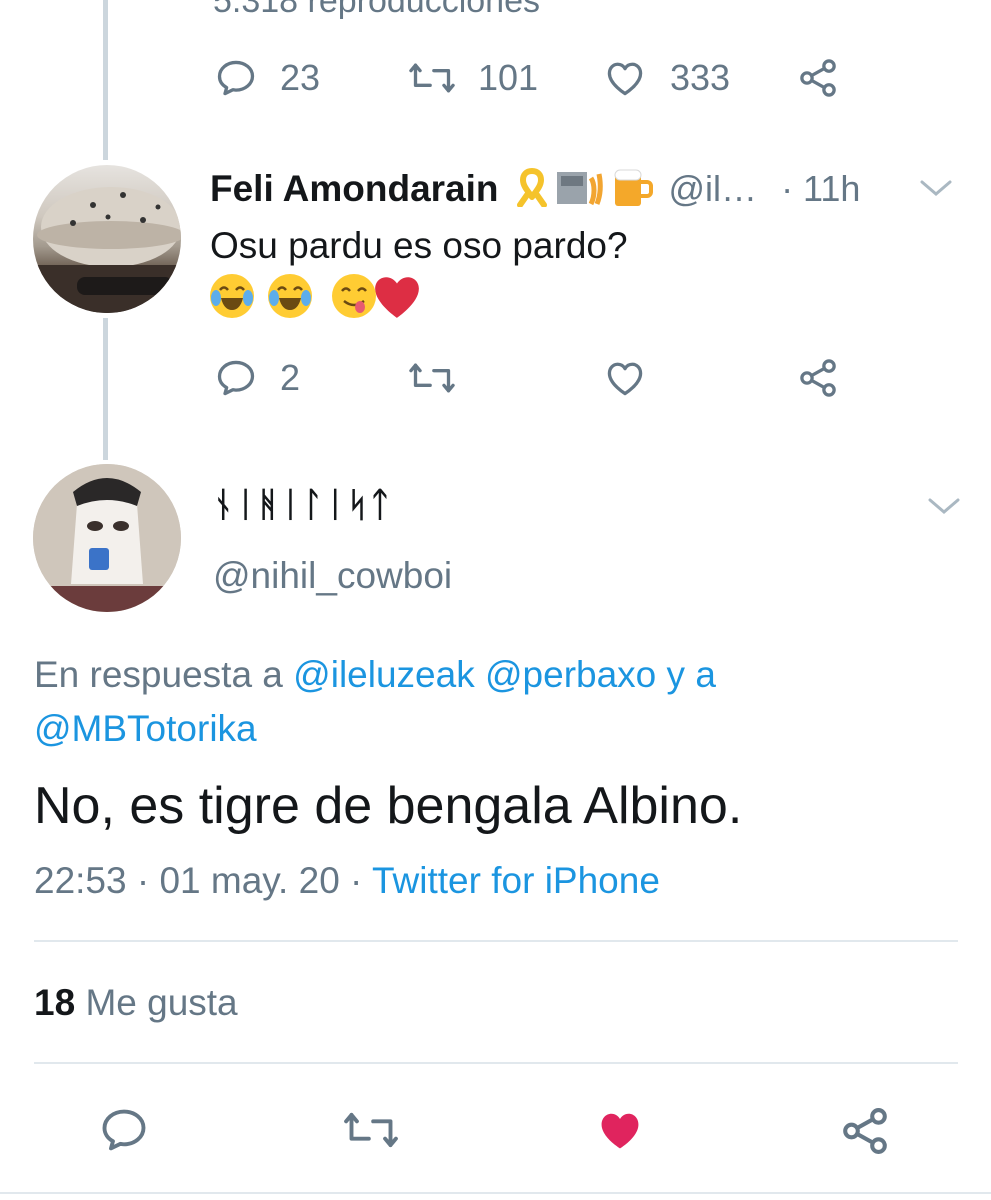 This screenshot has width=991, height=1200. What do you see at coordinates (508, 77) in the screenshot?
I see `retweet-count: 101` at bounding box center [508, 77].